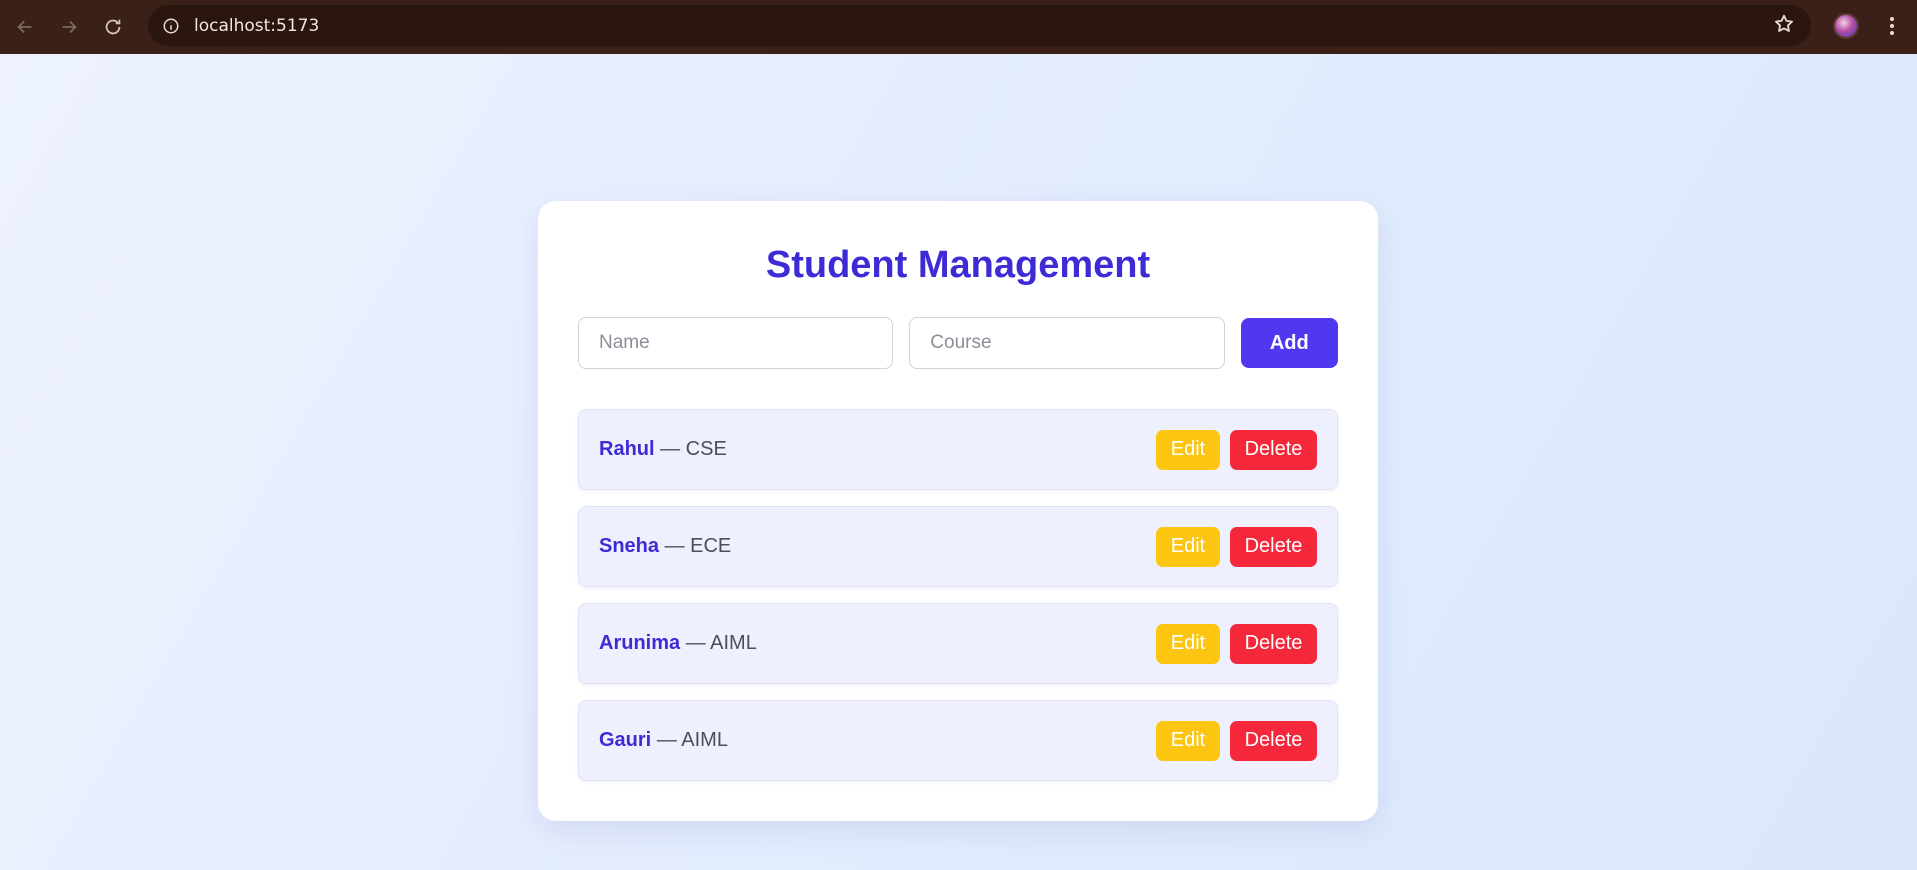 The height and width of the screenshot is (870, 1917). What do you see at coordinates (958, 449) in the screenshot?
I see `student-row: Rahul — CSE Edit Delete` at bounding box center [958, 449].